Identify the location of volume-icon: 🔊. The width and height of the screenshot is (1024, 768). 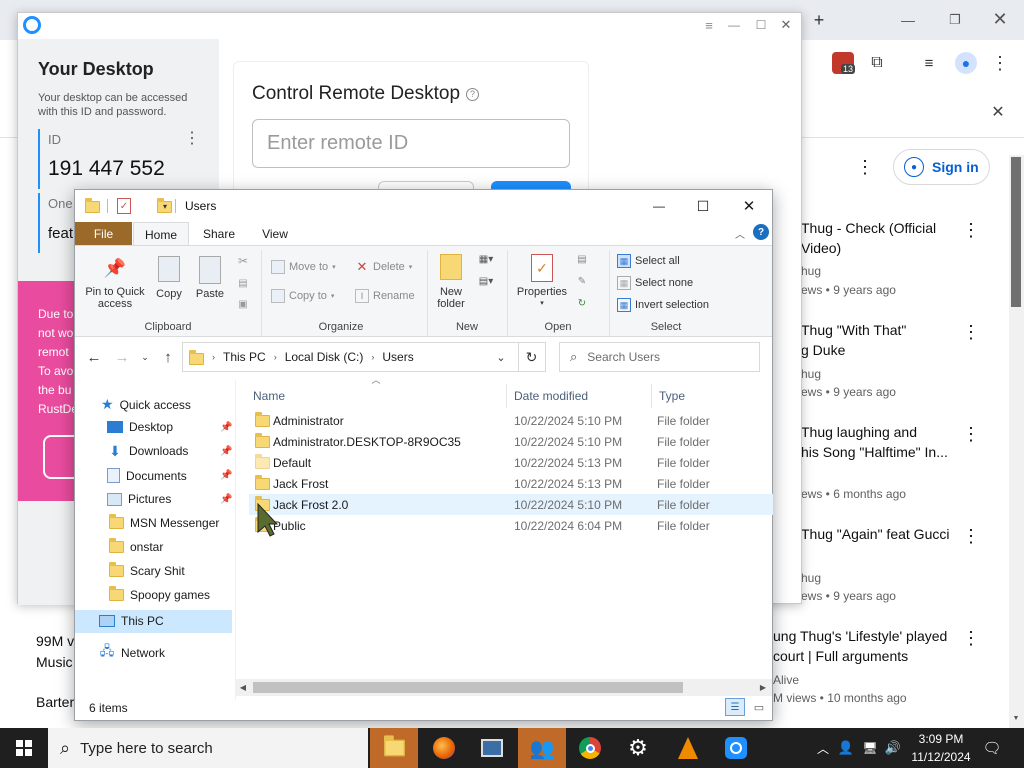
(893, 748).